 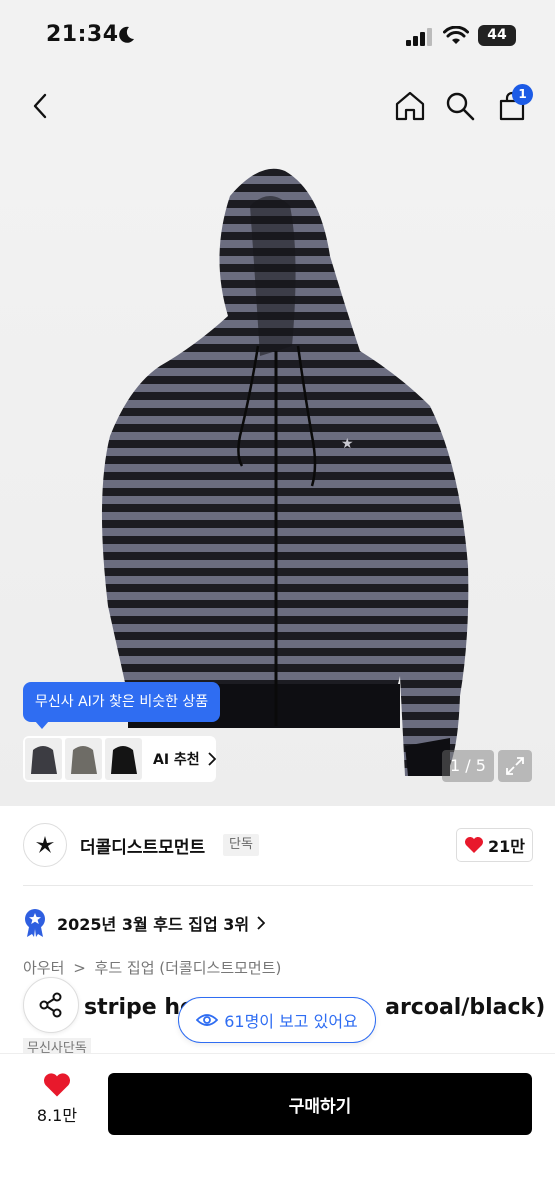 What do you see at coordinates (153, 924) in the screenshot?
I see `ranking-text: 2025년 3월 후드 집업 3위` at bounding box center [153, 924].